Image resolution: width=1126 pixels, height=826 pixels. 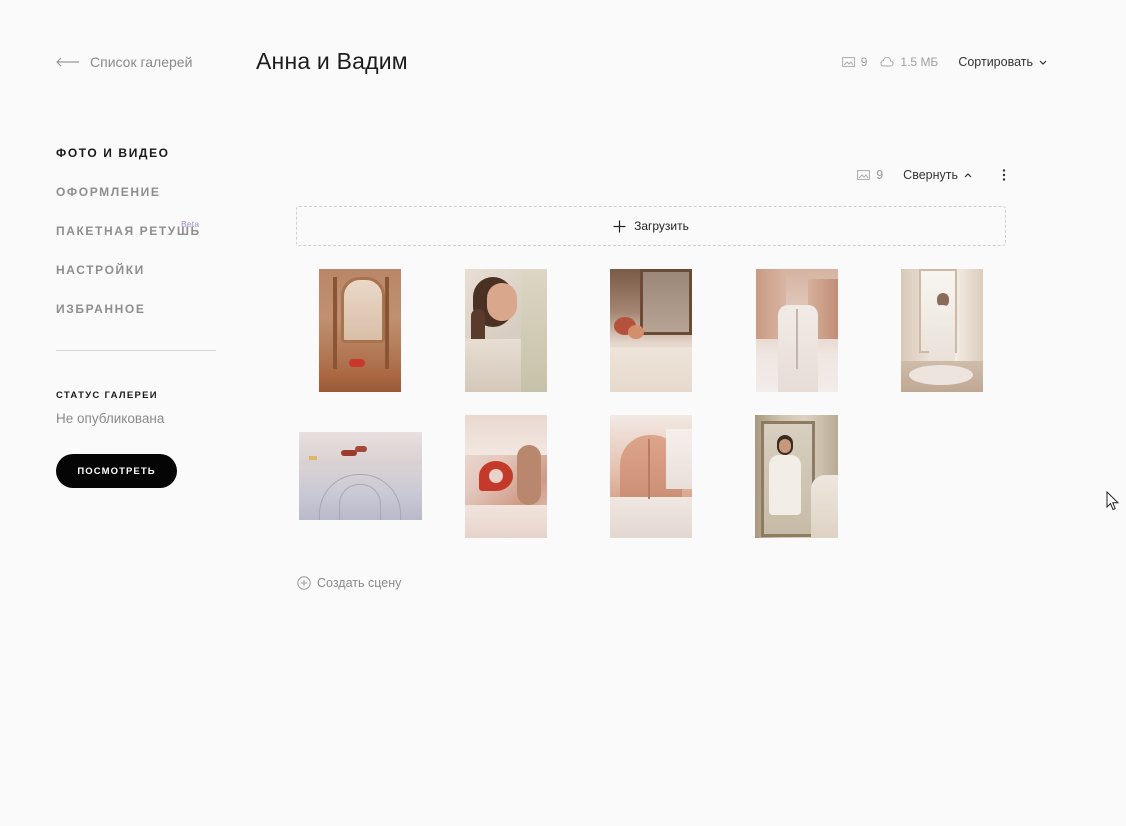 I want to click on section-photo-count-value: 9, so click(x=880, y=175).